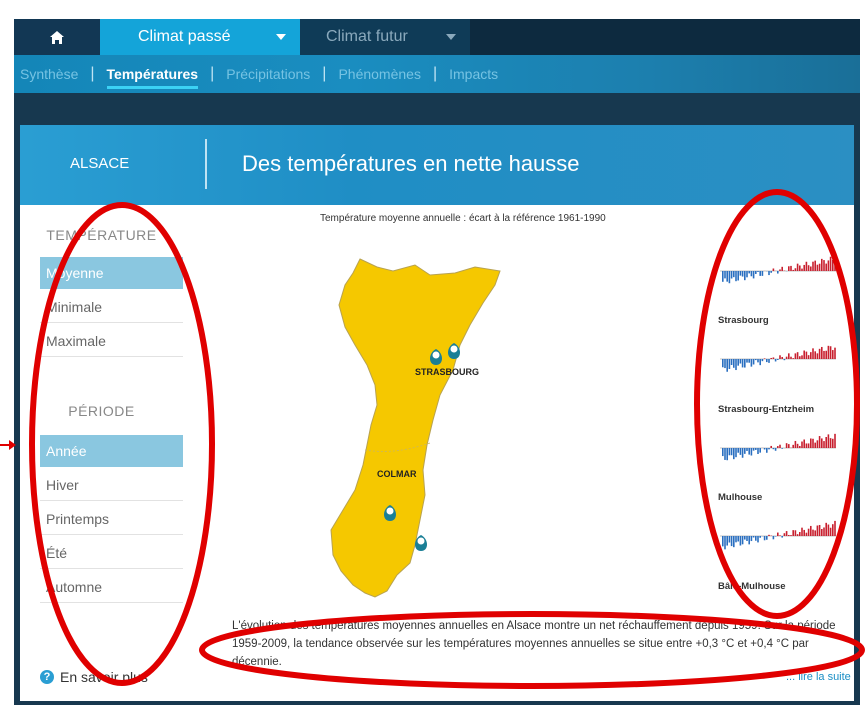 The height and width of the screenshot is (715, 866). I want to click on station-label-entzheim: Strasbourg-Entzheim, so click(766, 409).